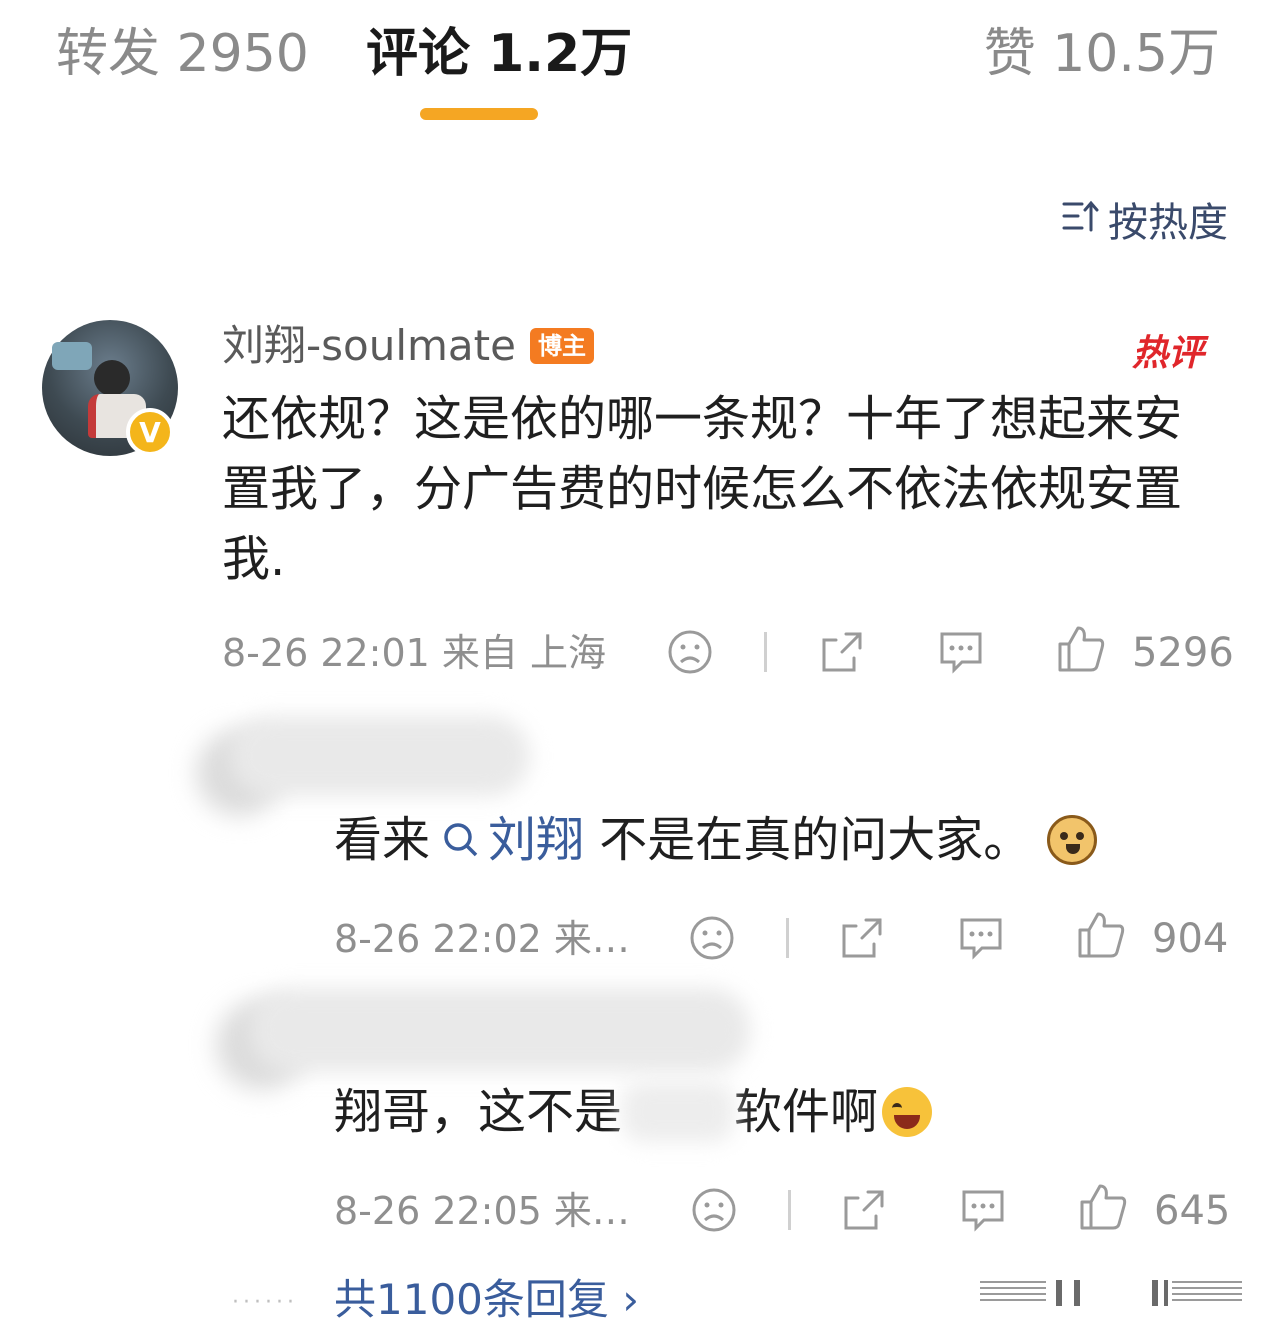 This screenshot has height=1334, width=1272. Describe the element at coordinates (806, 1112) in the screenshot. I see `reply-suffix: 软件啊` at that location.